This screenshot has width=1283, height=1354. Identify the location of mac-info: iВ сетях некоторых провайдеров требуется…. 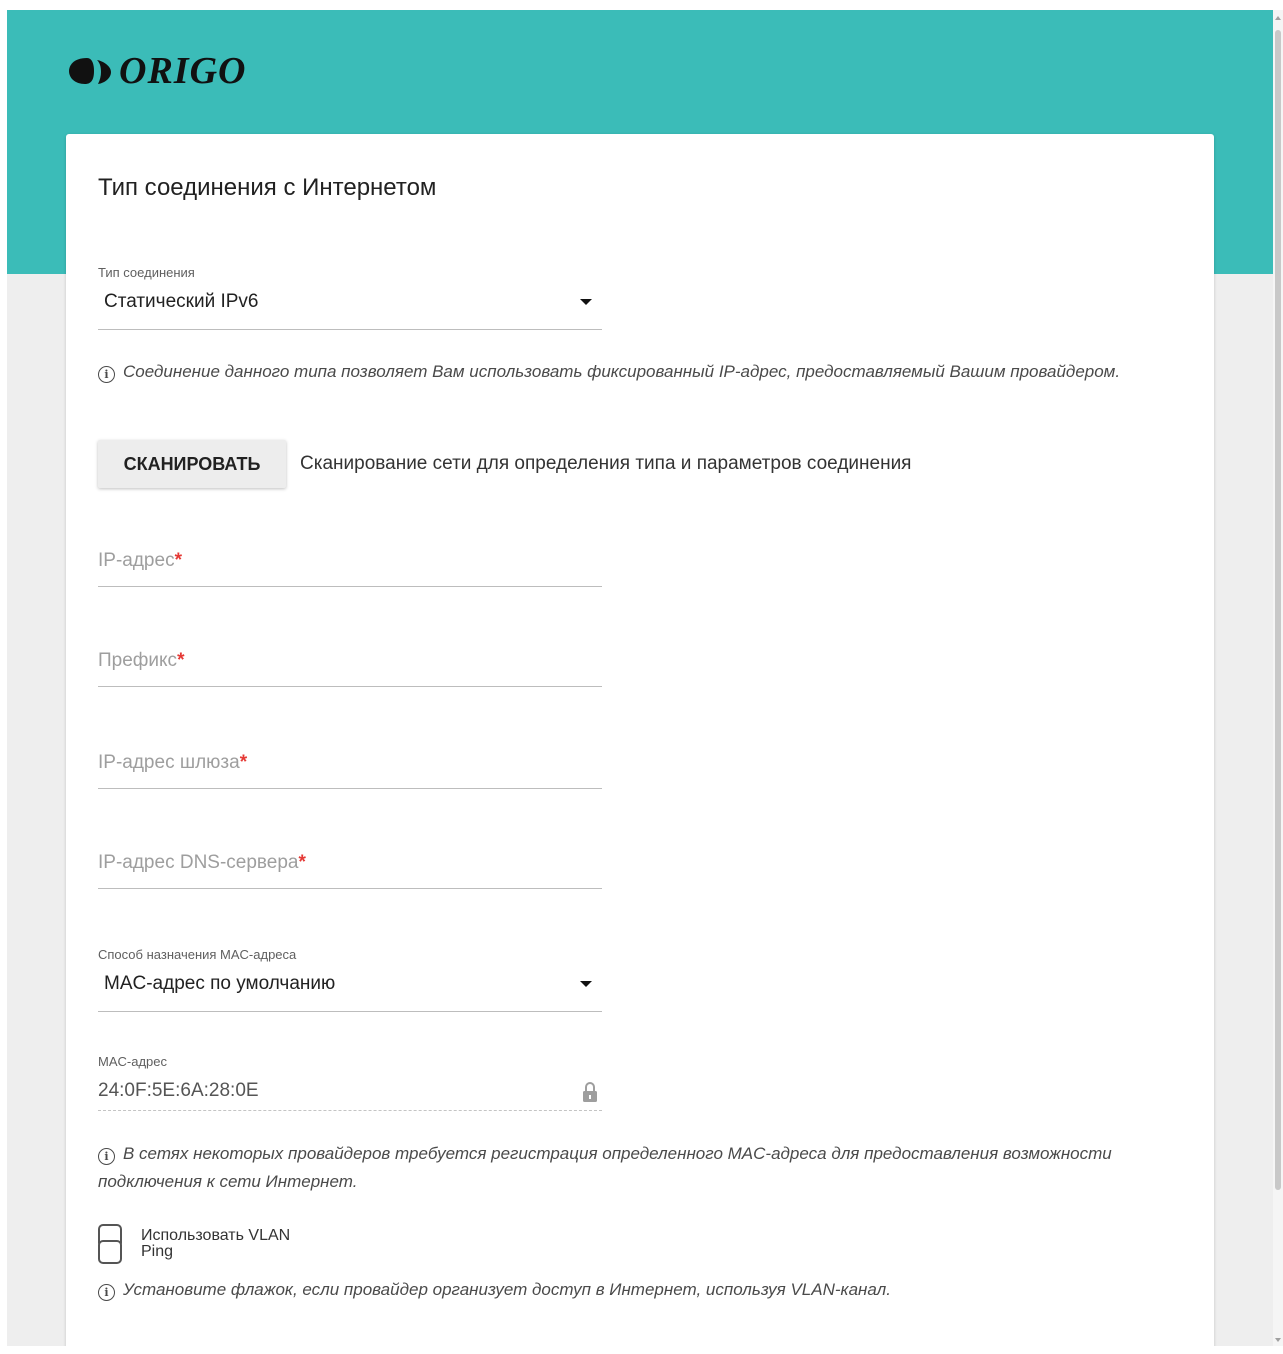
(628, 1168).